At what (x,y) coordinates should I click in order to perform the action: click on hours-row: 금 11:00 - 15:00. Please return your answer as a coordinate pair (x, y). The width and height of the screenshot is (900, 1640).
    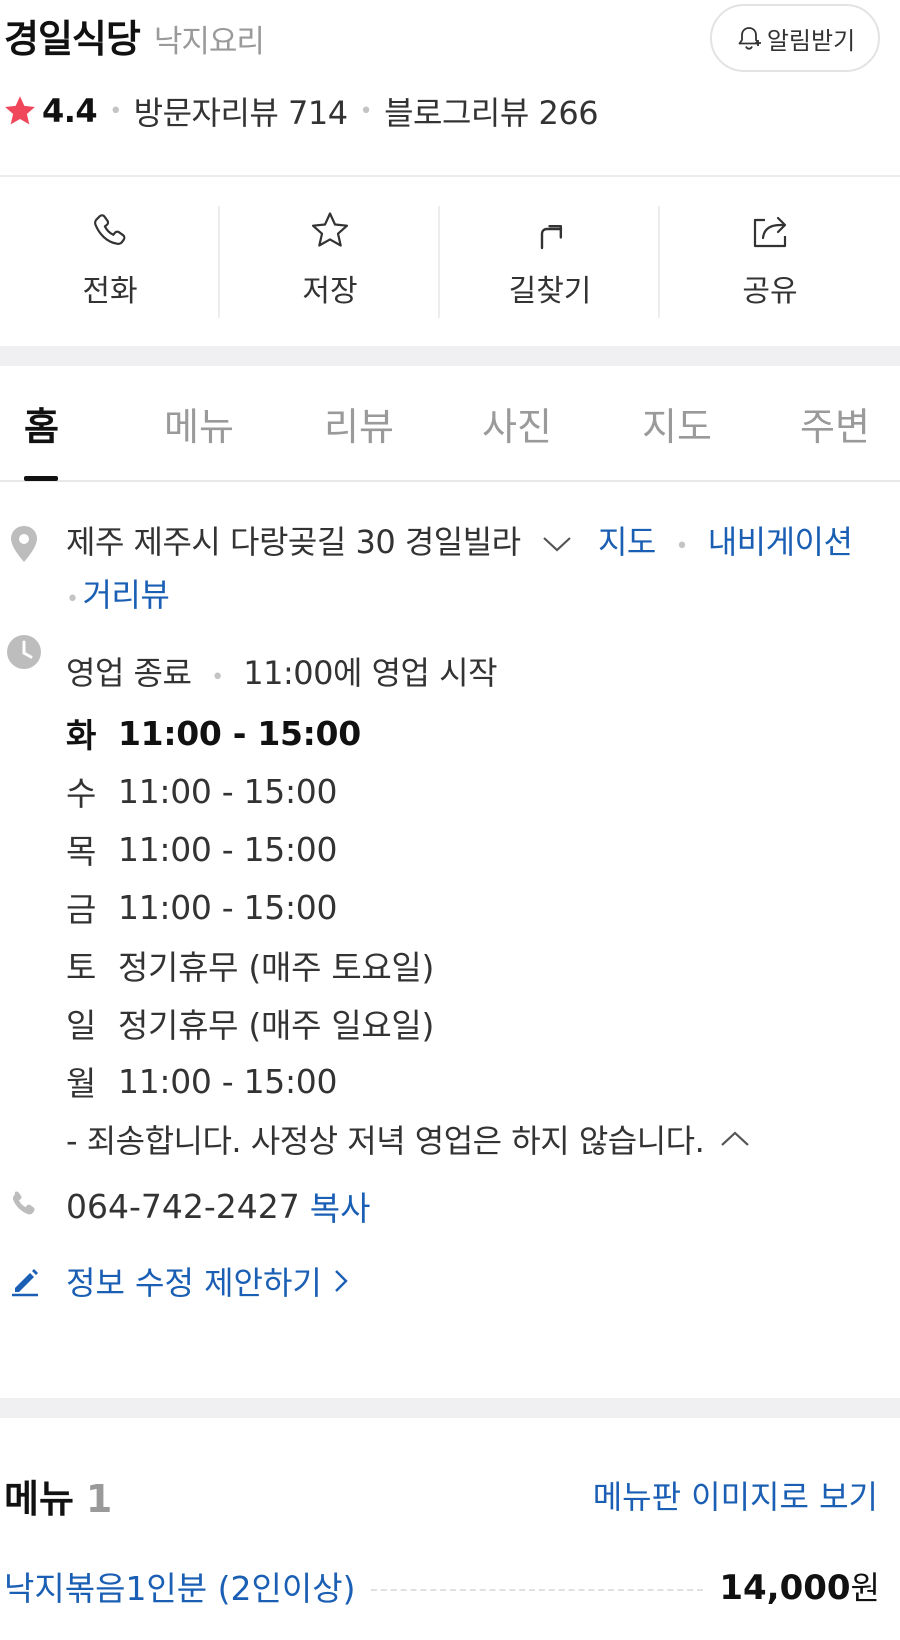
    Looking at the image, I should click on (409, 907).